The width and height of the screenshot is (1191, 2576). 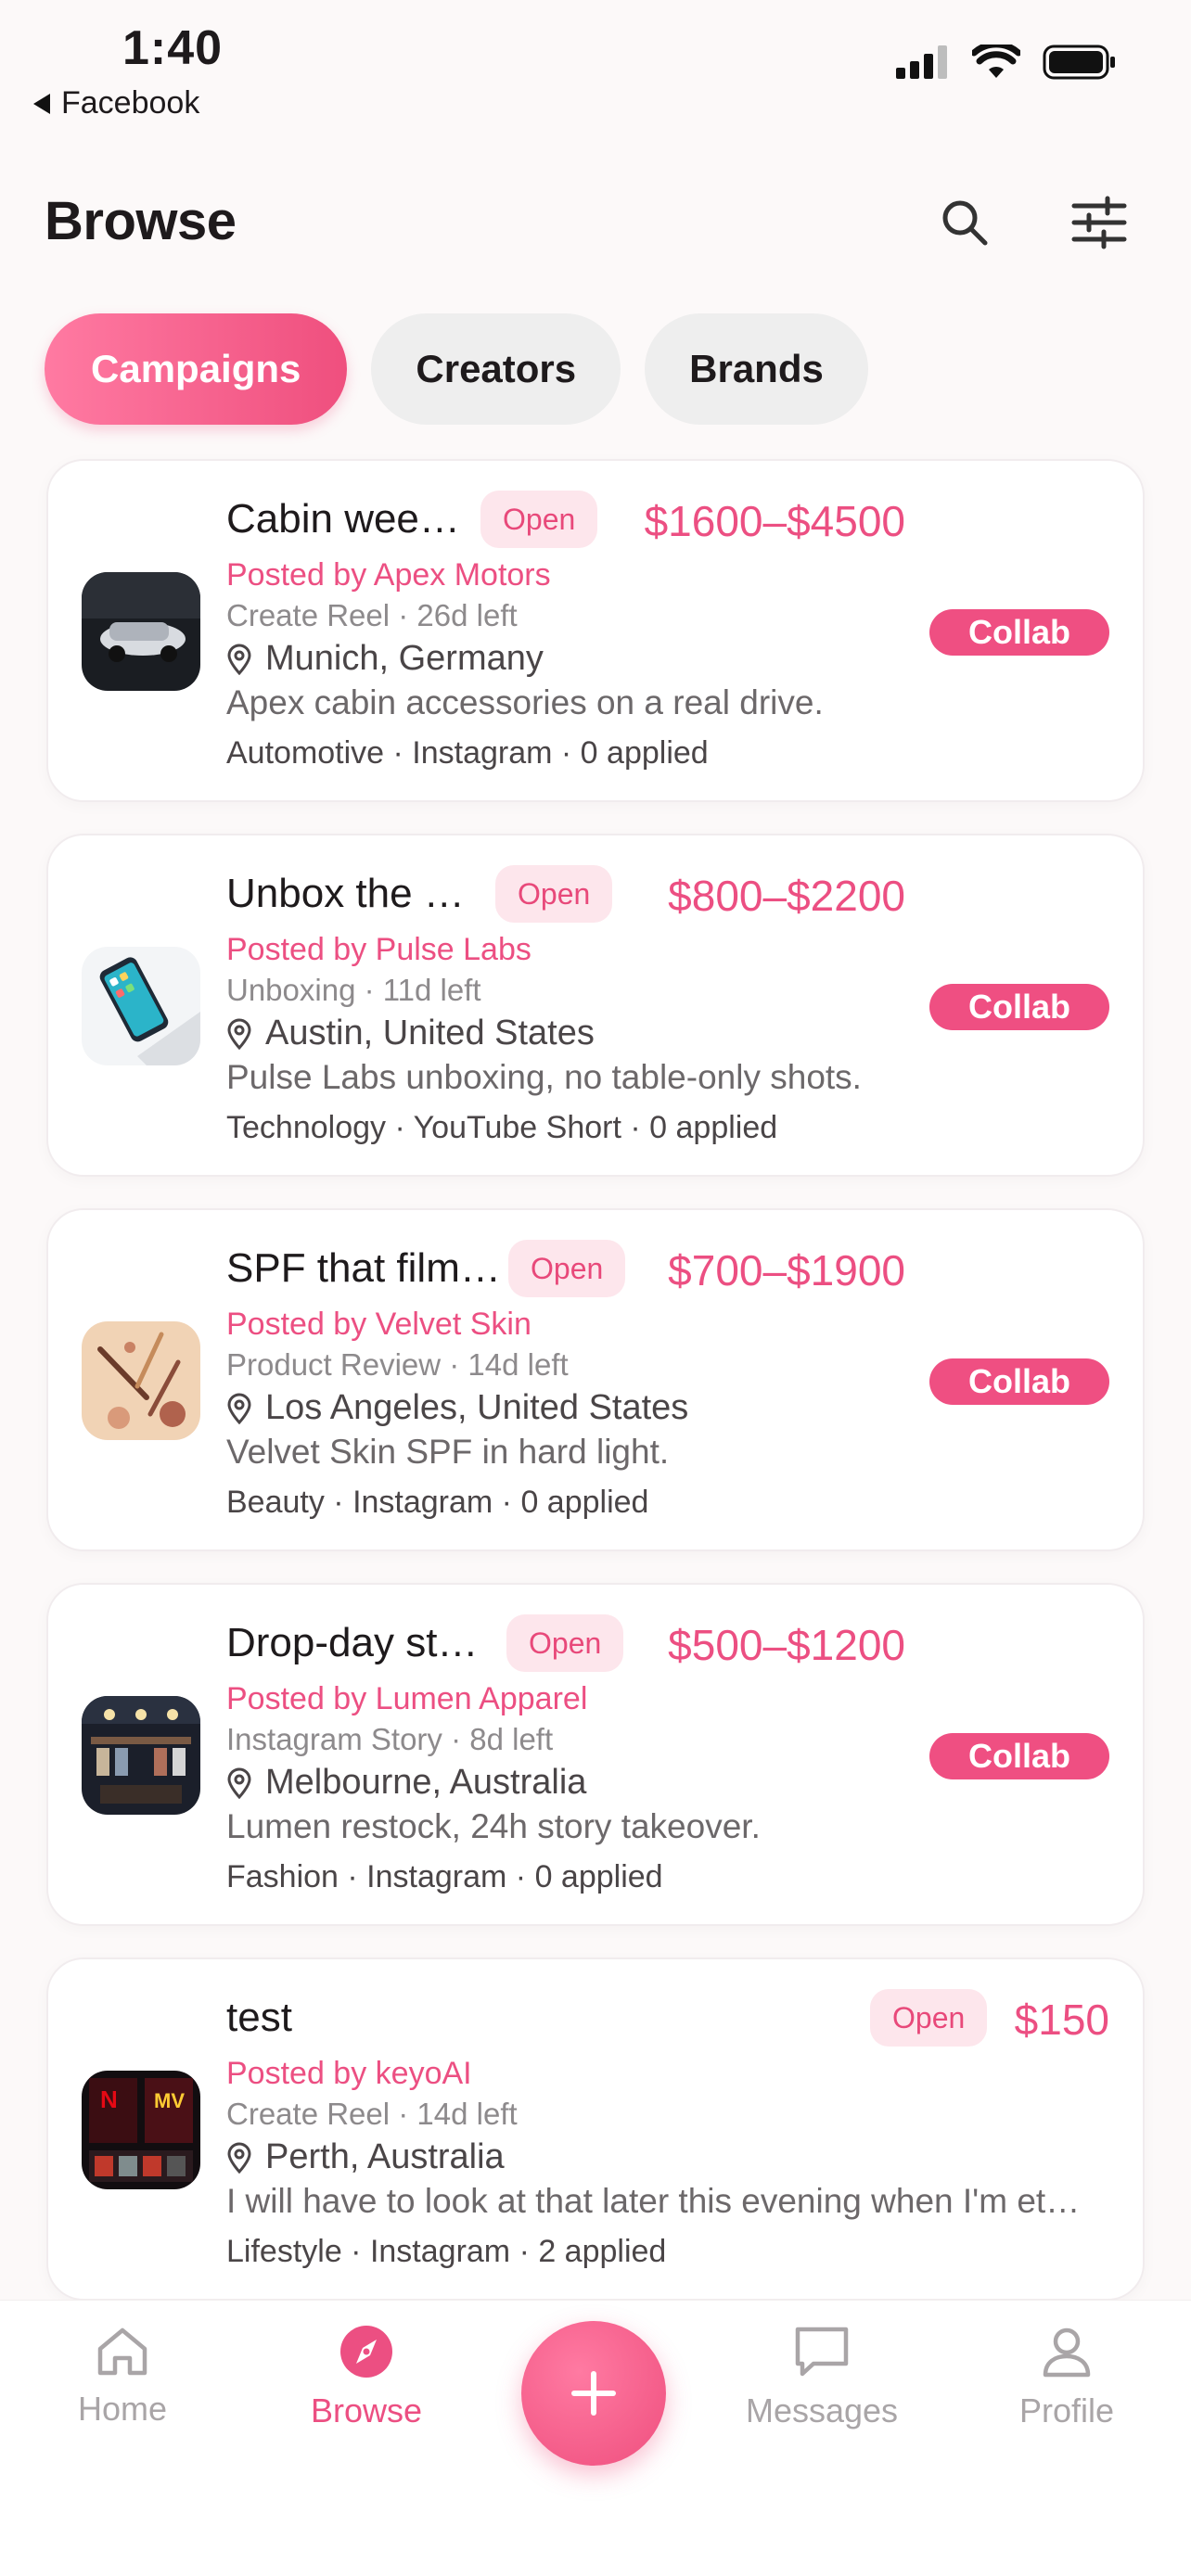 What do you see at coordinates (122, 2377) in the screenshot?
I see `nav-home: Home` at bounding box center [122, 2377].